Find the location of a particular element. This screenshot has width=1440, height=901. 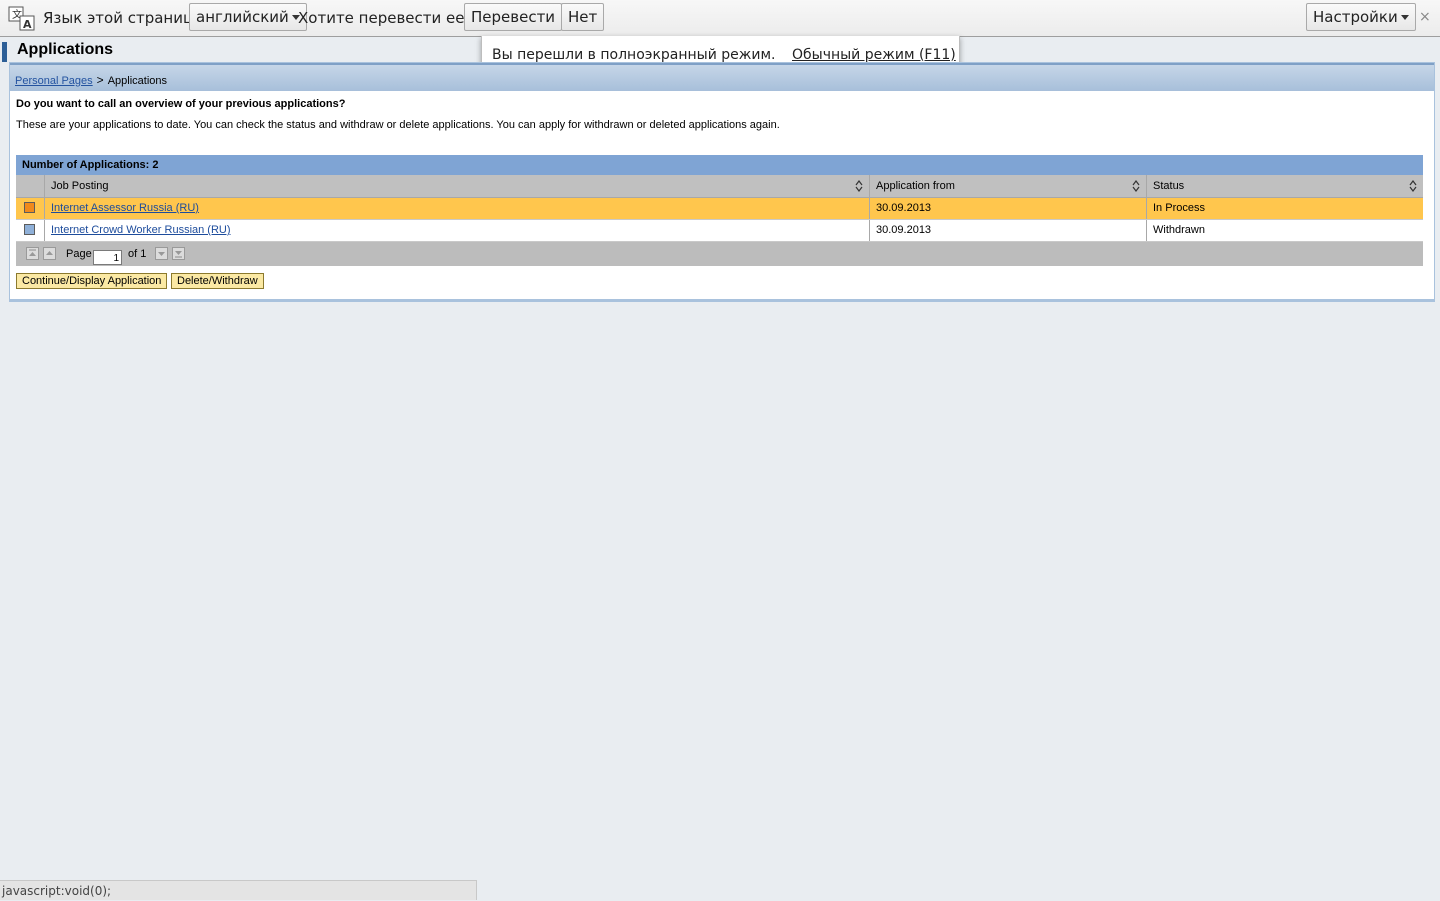

page-title: Applications is located at coordinates (65, 49).